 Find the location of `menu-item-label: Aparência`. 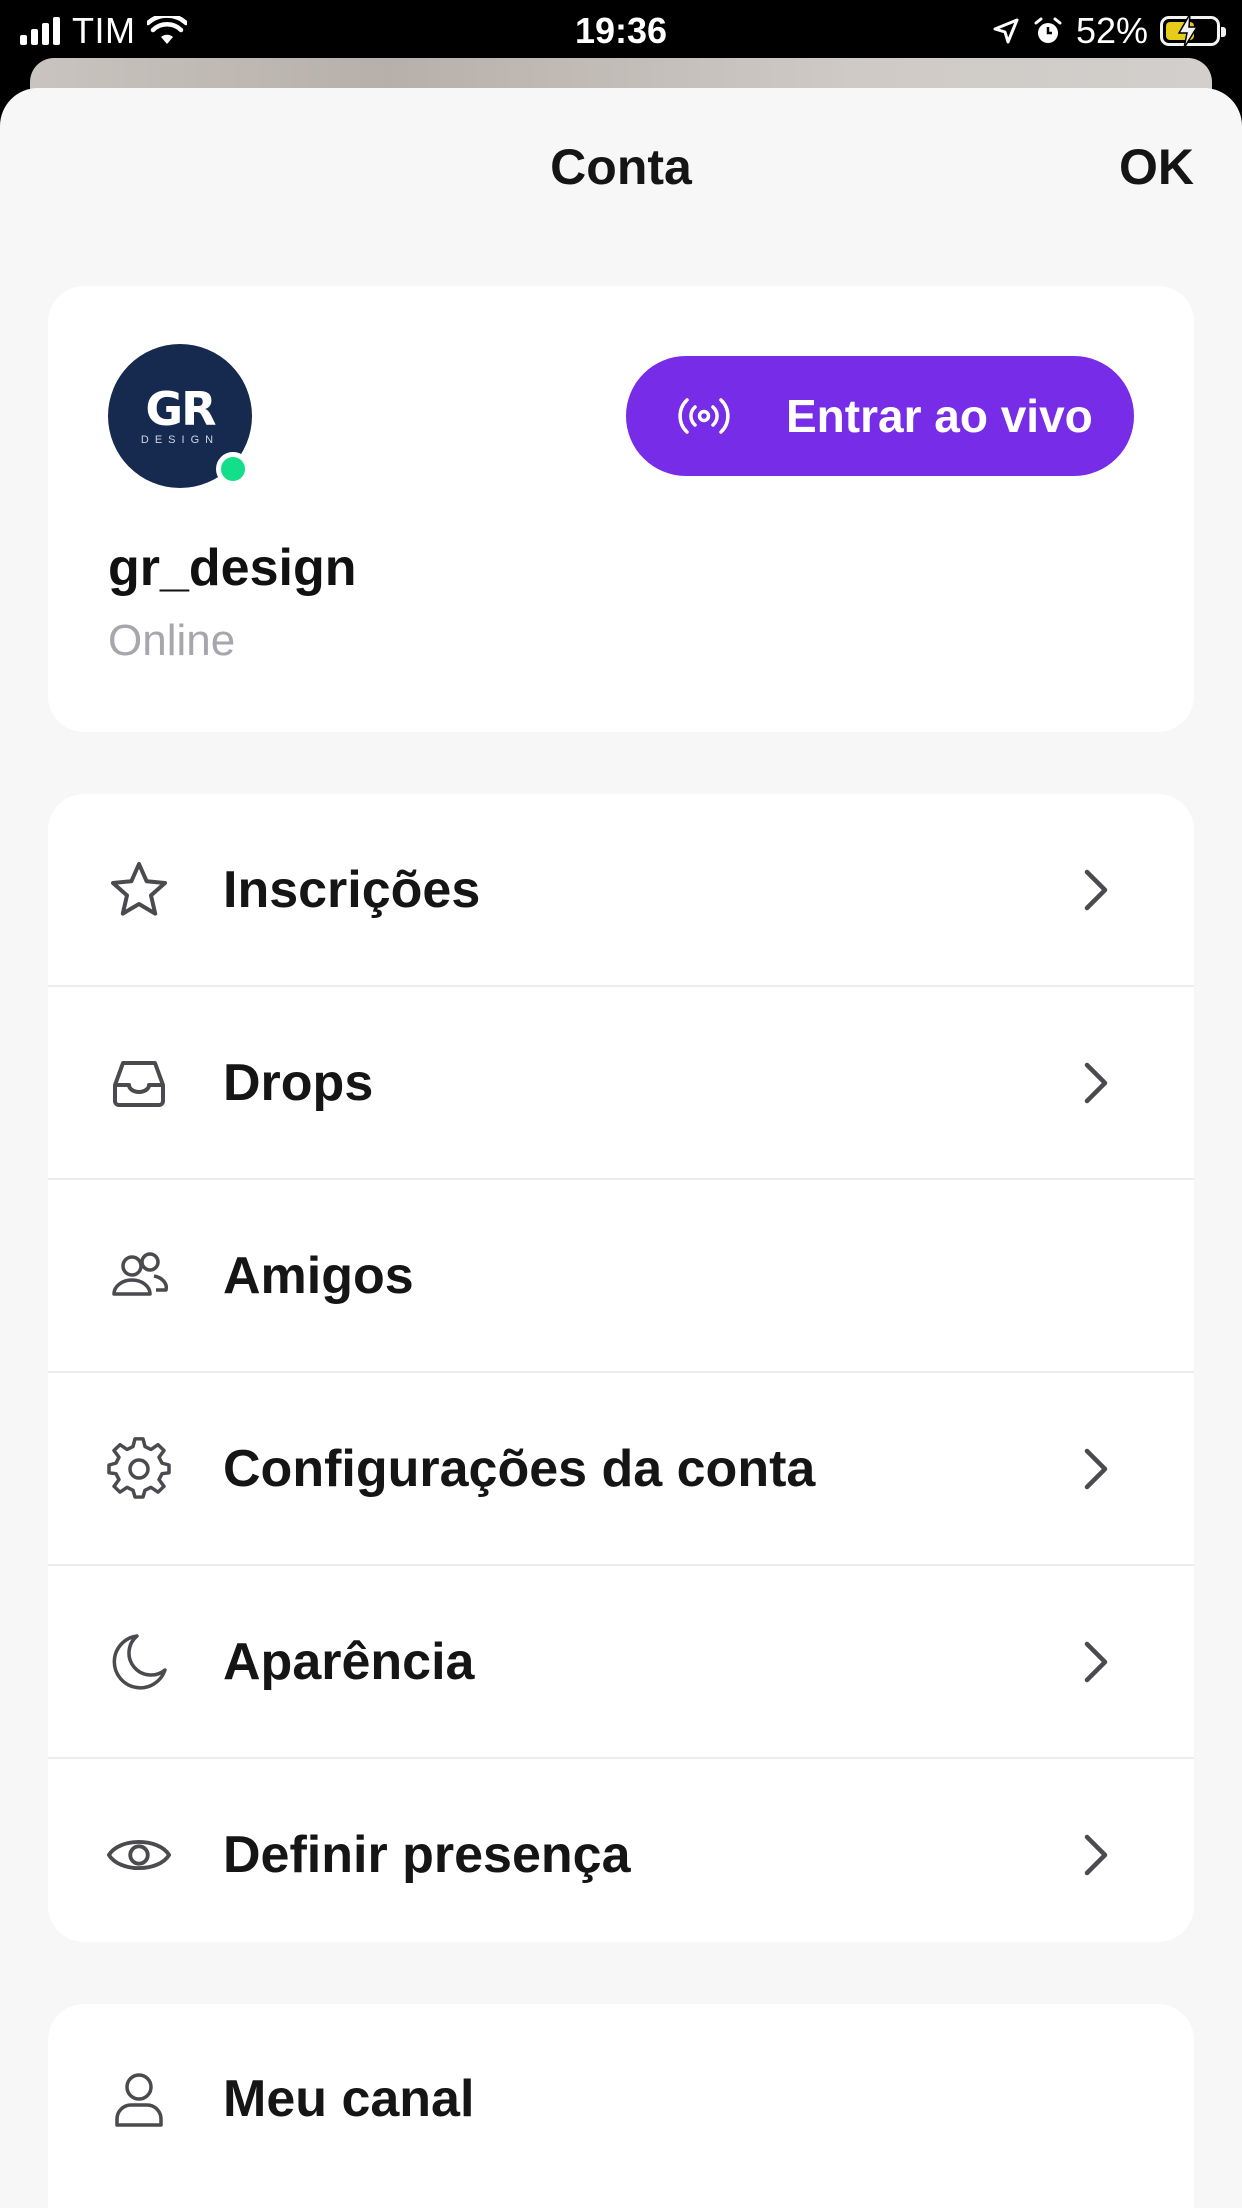

menu-item-label: Aparência is located at coordinates (349, 1661).